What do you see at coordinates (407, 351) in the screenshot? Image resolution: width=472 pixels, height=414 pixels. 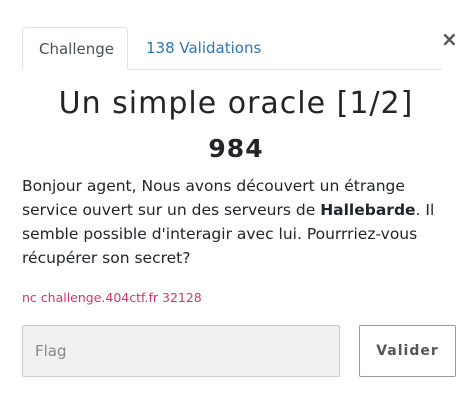 I see `submit-button: Valider` at bounding box center [407, 351].